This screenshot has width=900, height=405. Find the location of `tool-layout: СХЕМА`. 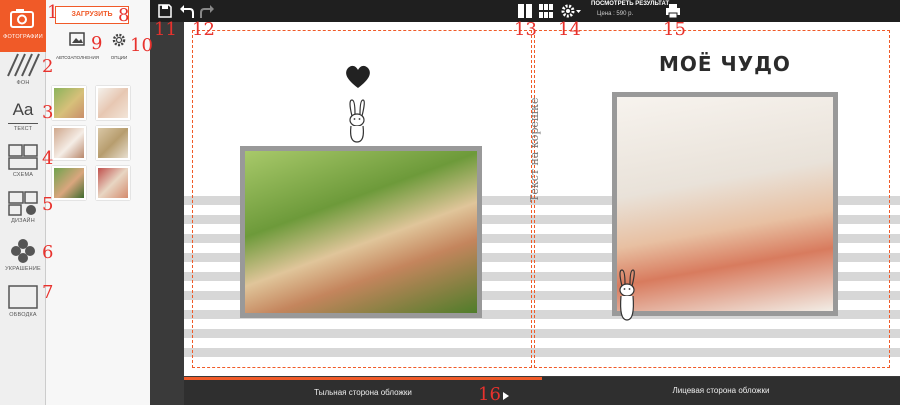

tool-layout: СХЕМА is located at coordinates (23, 164).